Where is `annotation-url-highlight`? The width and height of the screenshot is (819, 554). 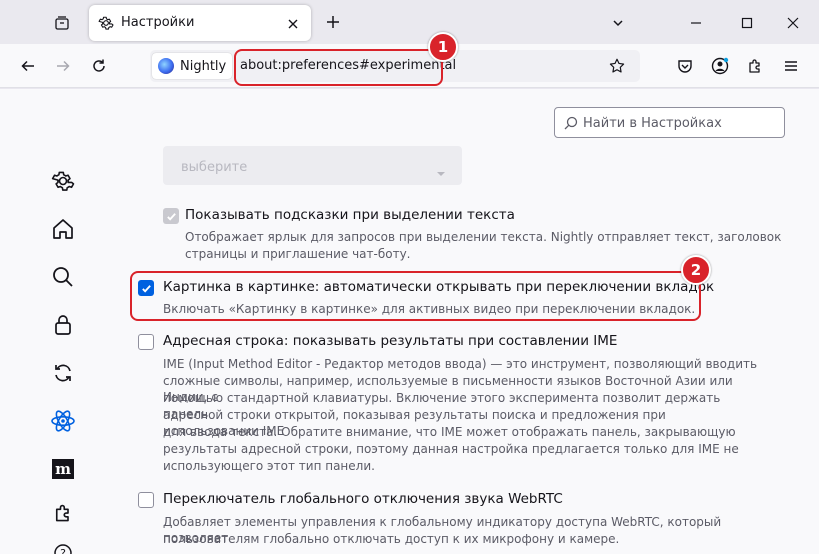
annotation-url-highlight is located at coordinates (338, 67).